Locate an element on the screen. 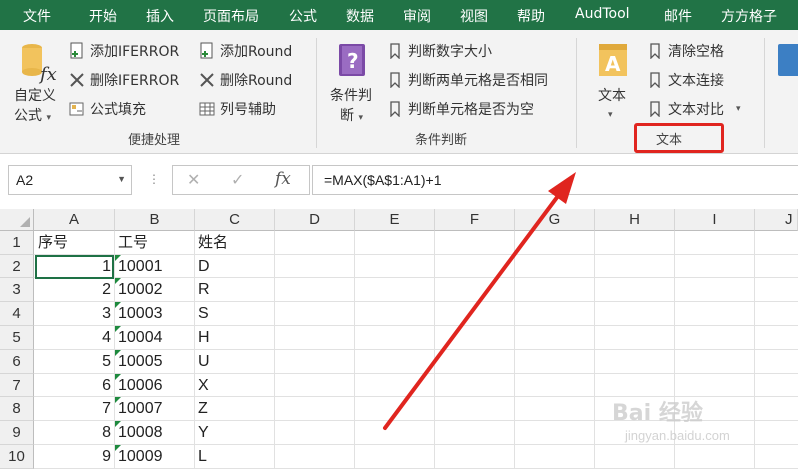  col-header-d: D is located at coordinates (315, 220).